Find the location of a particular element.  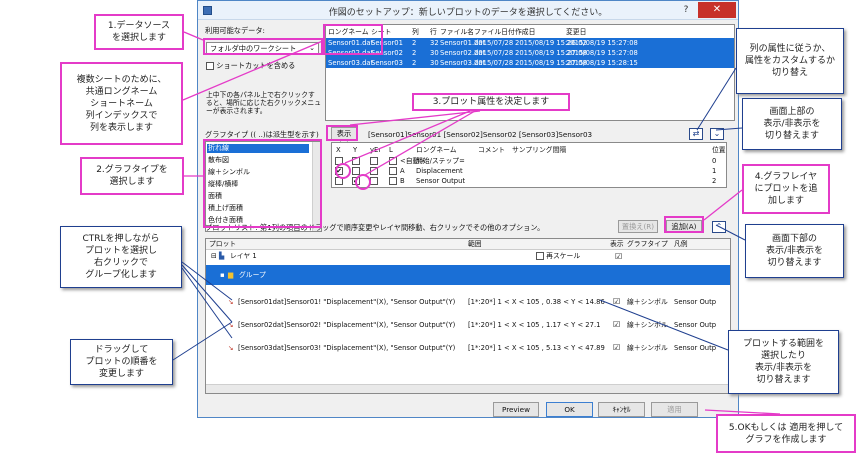

connector-column-attribute is located at coordinates (716, 99).